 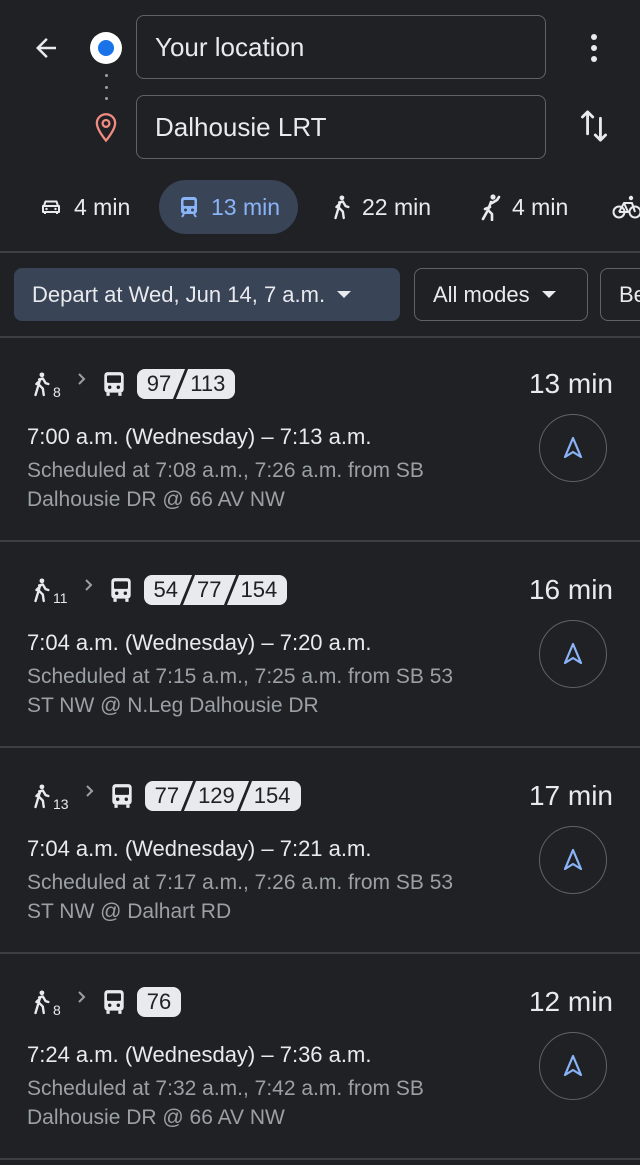 What do you see at coordinates (199, 642) in the screenshot?
I see `route-times: 7:04 a.m. (Wednesday) – 7:20 a.m.` at bounding box center [199, 642].